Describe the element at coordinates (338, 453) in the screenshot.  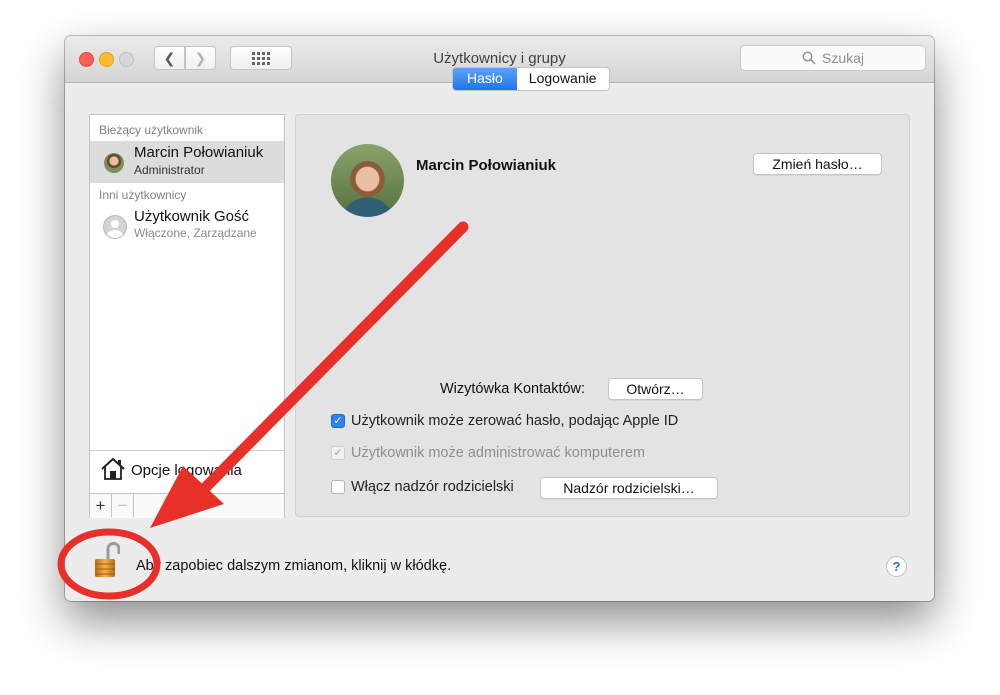
I see `checkbox-checked-disabled: ✓` at that location.